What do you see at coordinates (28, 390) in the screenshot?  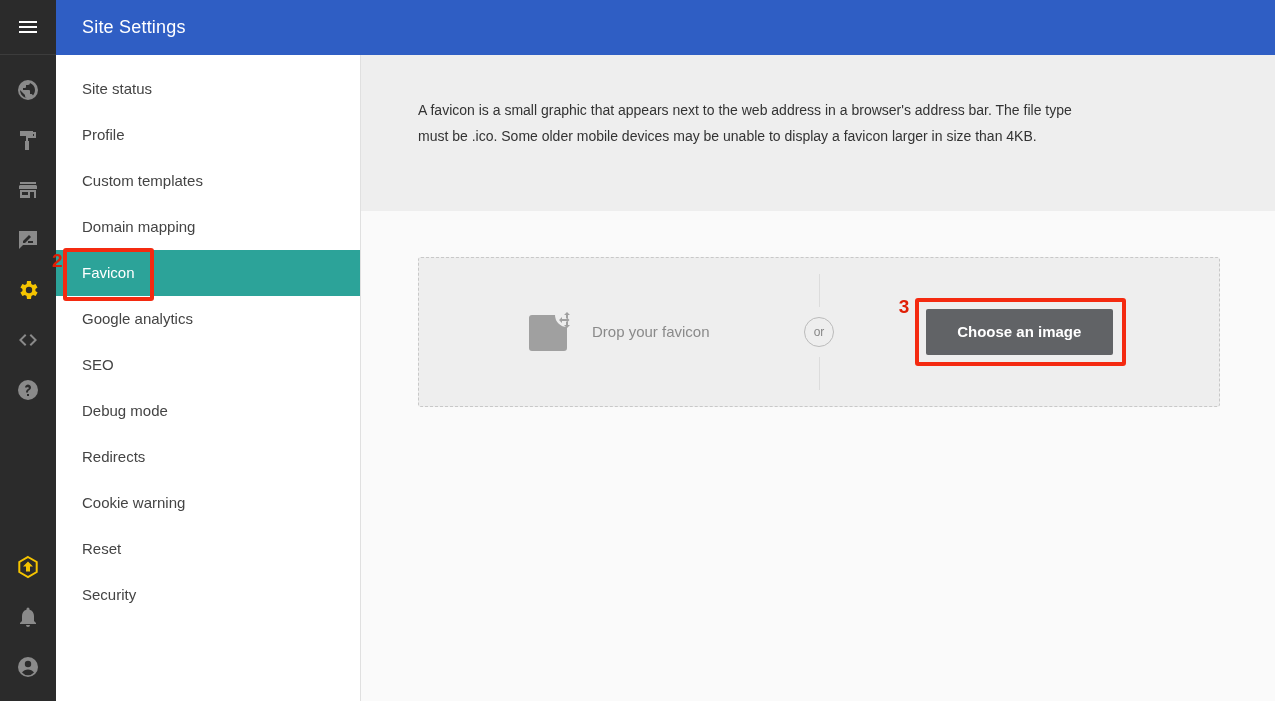 I see `help-icon` at bounding box center [28, 390].